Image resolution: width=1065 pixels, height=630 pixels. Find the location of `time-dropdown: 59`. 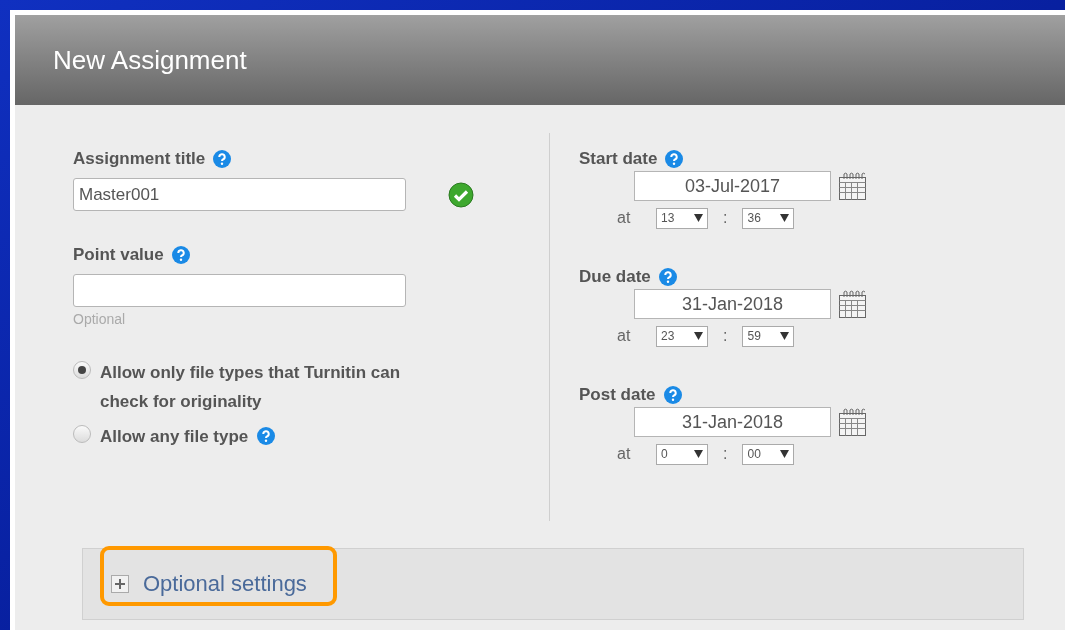

time-dropdown: 59 is located at coordinates (768, 336).